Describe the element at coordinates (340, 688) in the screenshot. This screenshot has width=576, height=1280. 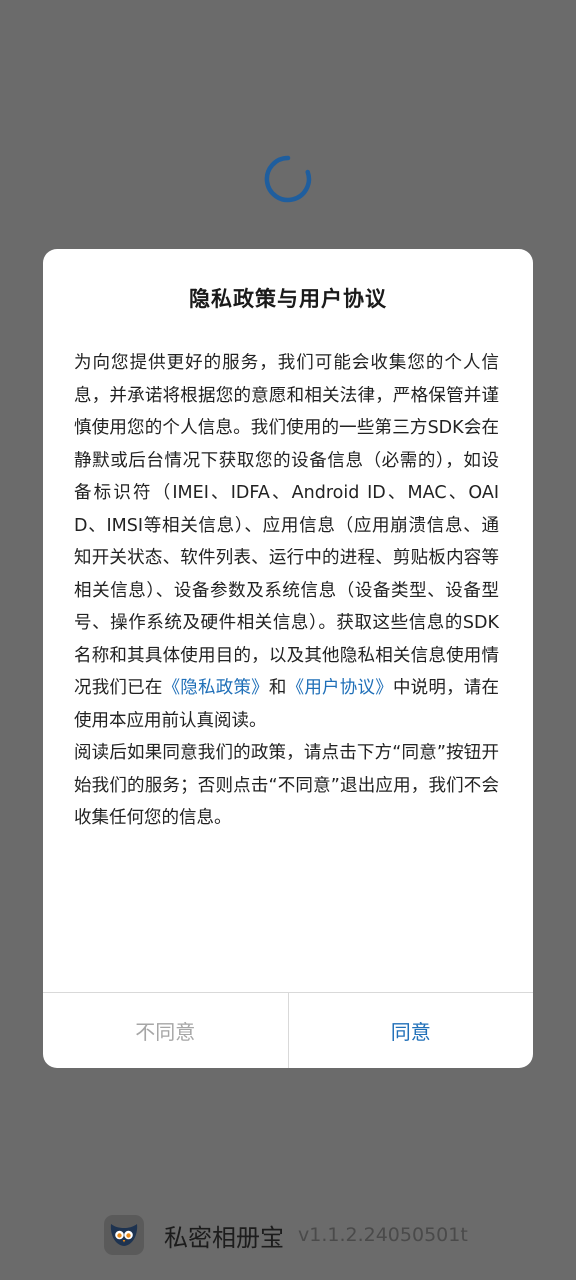
I see `user-agreement-link: 《用户协议》` at that location.